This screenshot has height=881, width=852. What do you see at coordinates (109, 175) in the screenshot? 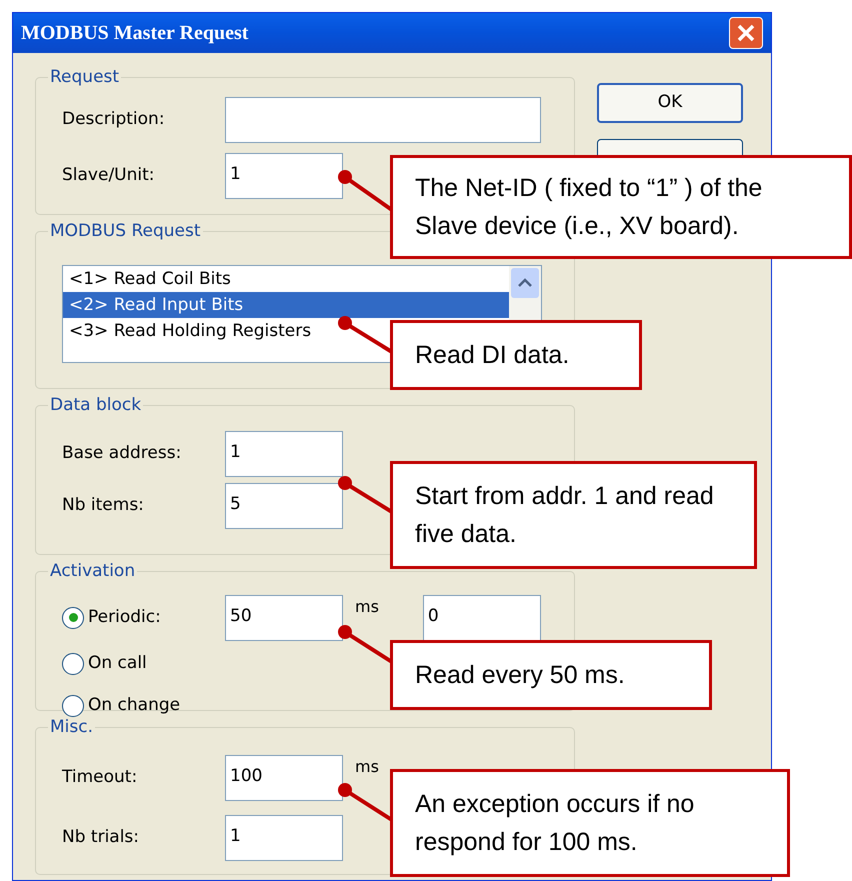
I see `field-label: Slave/Unit:` at bounding box center [109, 175].